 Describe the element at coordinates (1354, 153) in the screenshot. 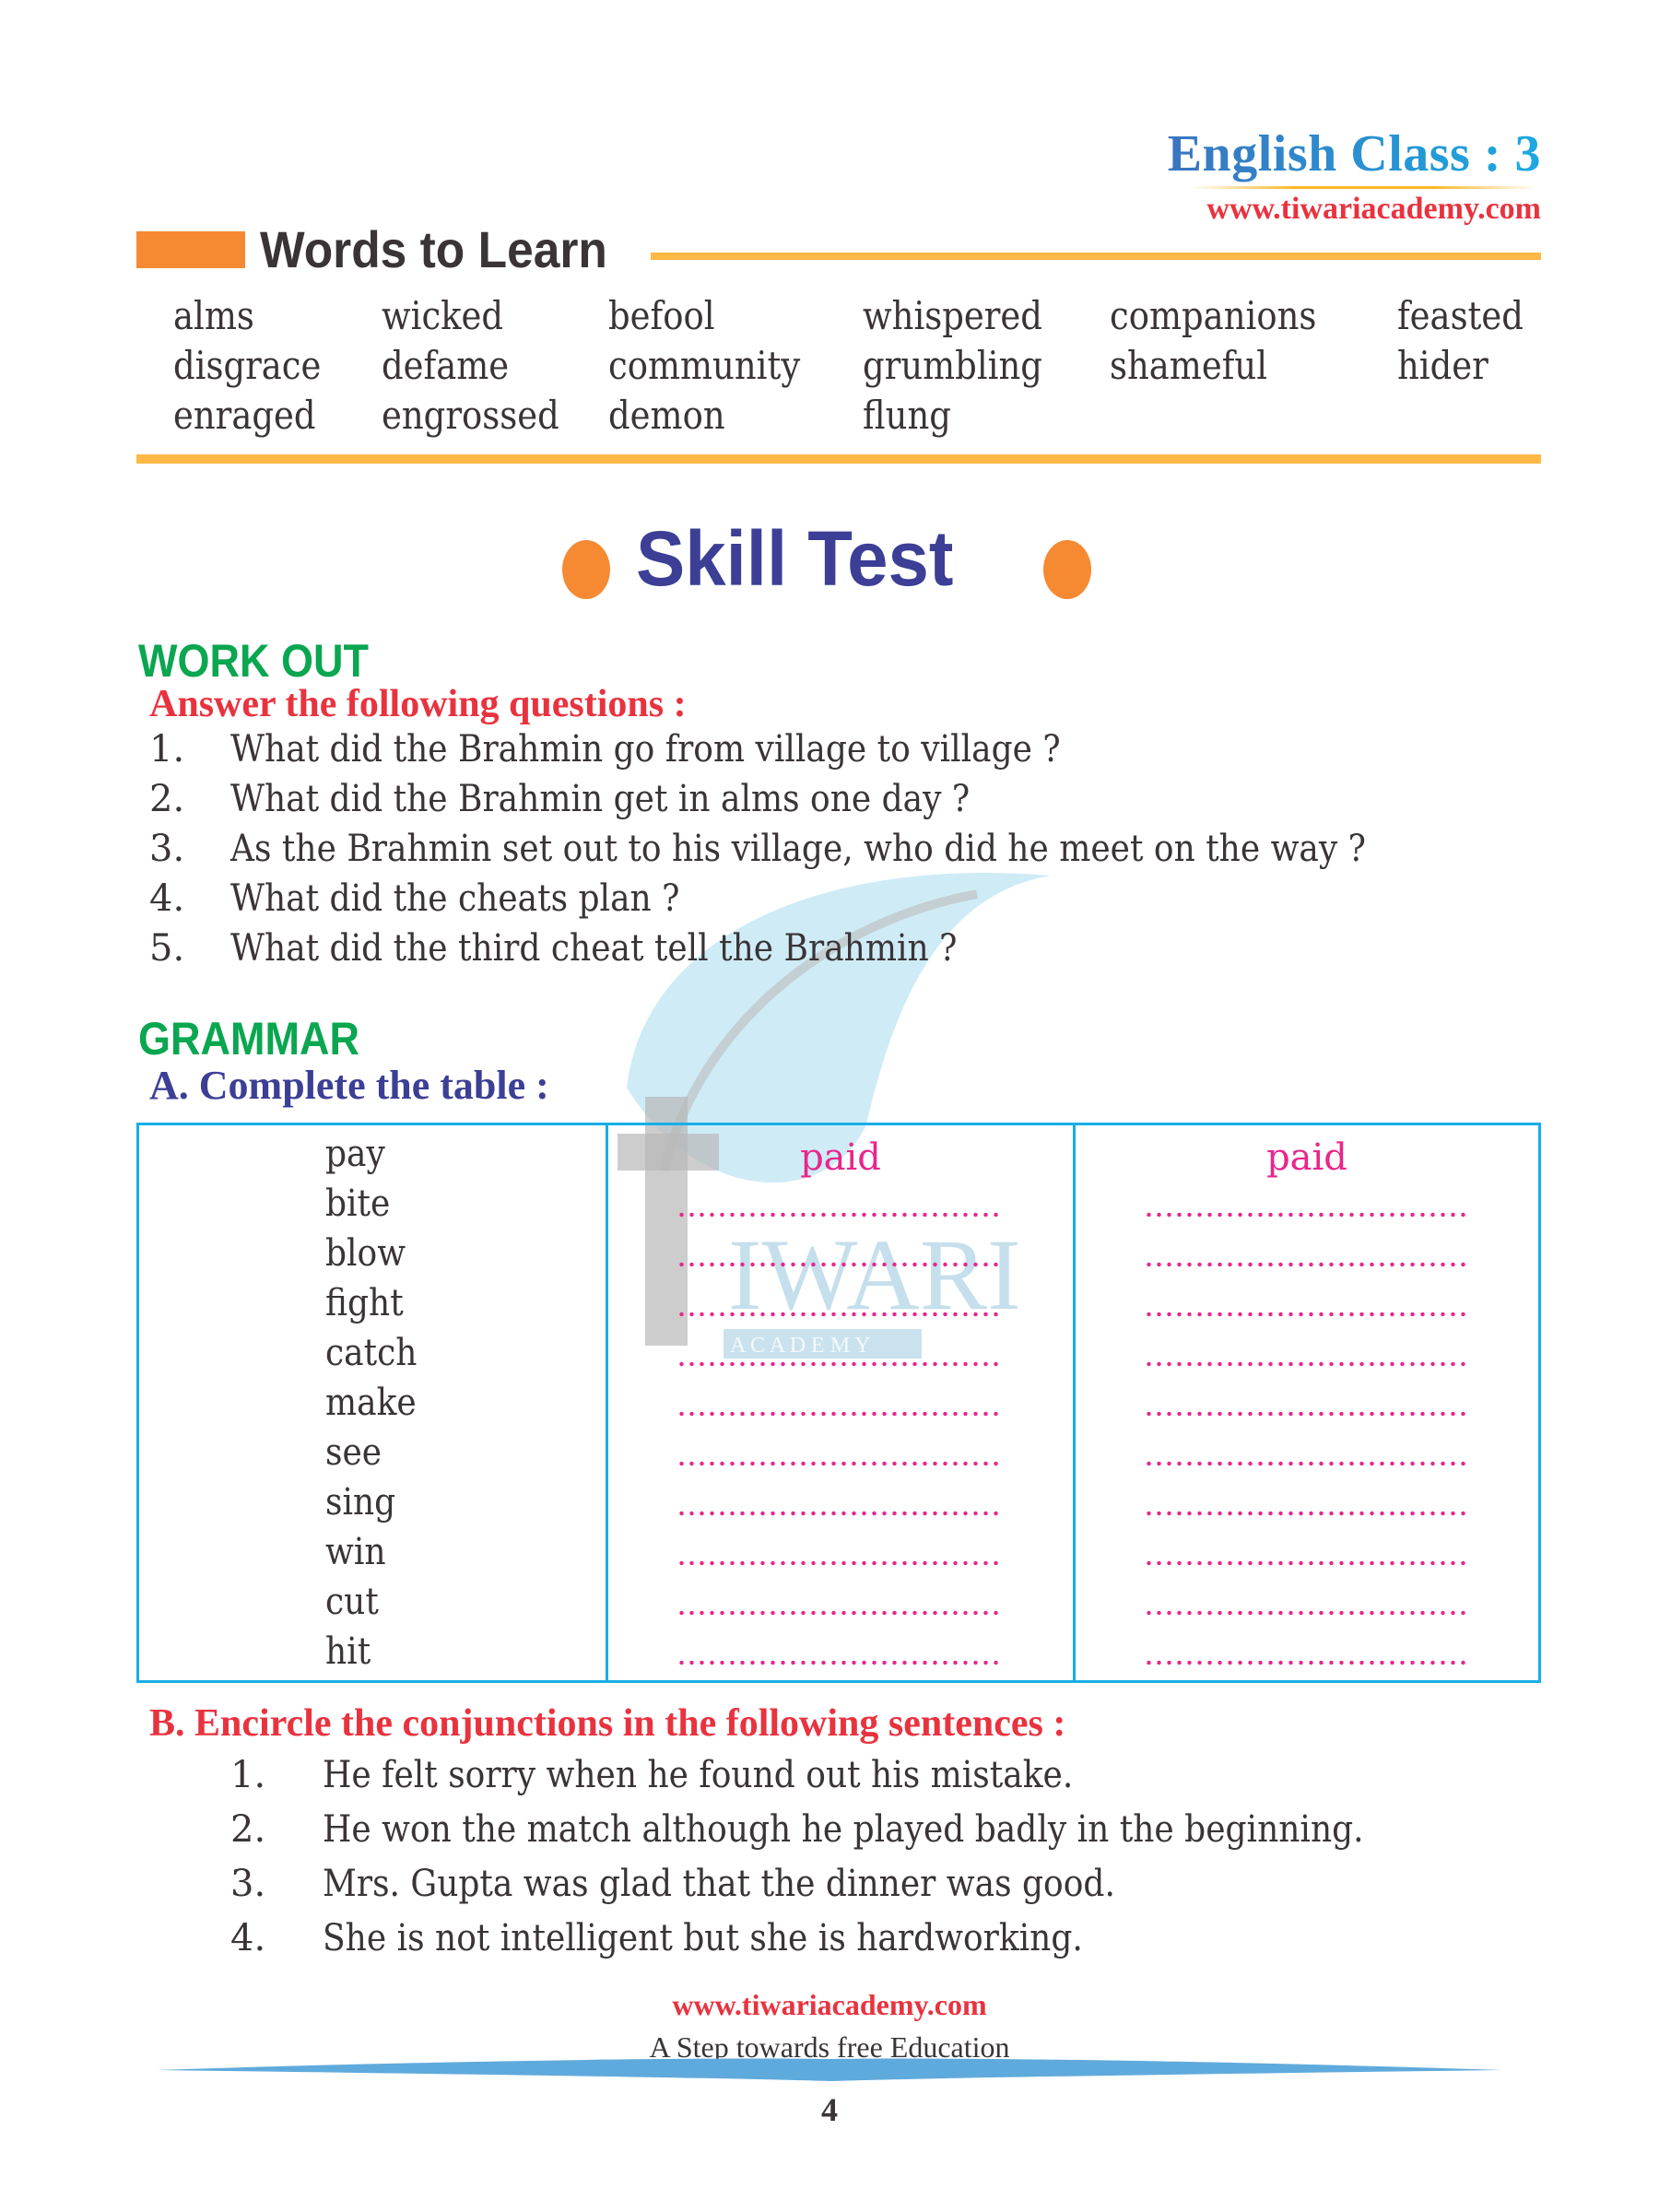

I see `class-title: English Class : 3` at that location.